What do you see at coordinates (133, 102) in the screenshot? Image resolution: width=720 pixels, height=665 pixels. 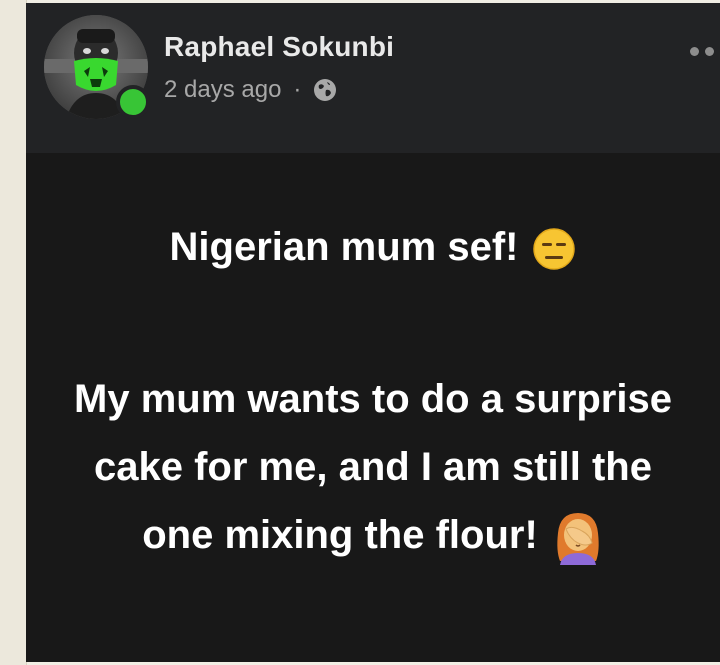 I see `online-status-dot` at bounding box center [133, 102].